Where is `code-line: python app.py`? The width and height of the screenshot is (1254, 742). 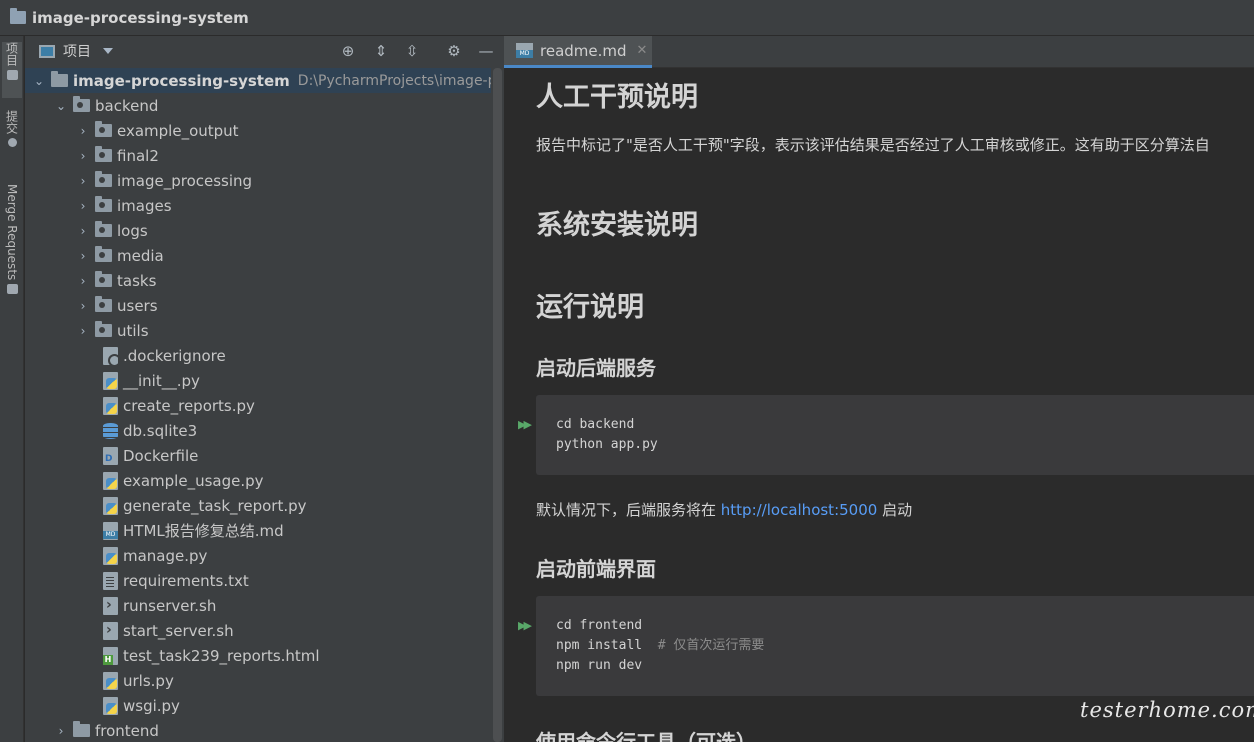
code-line: python app.py is located at coordinates (607, 444).